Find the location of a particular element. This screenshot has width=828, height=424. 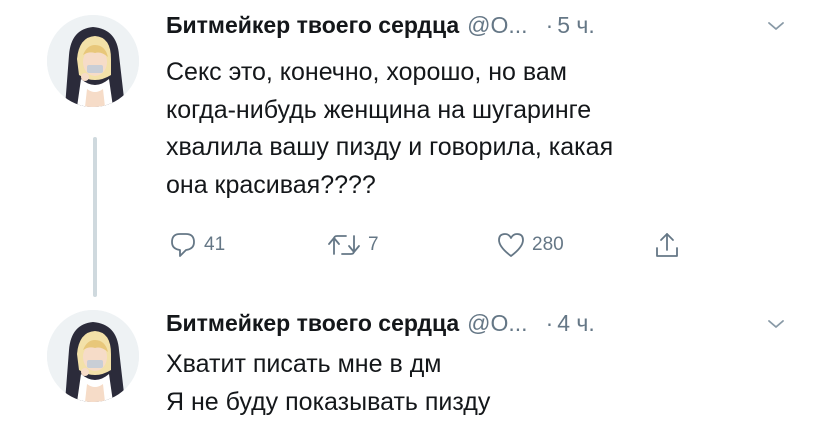

retweet-count: 7 is located at coordinates (373, 244).